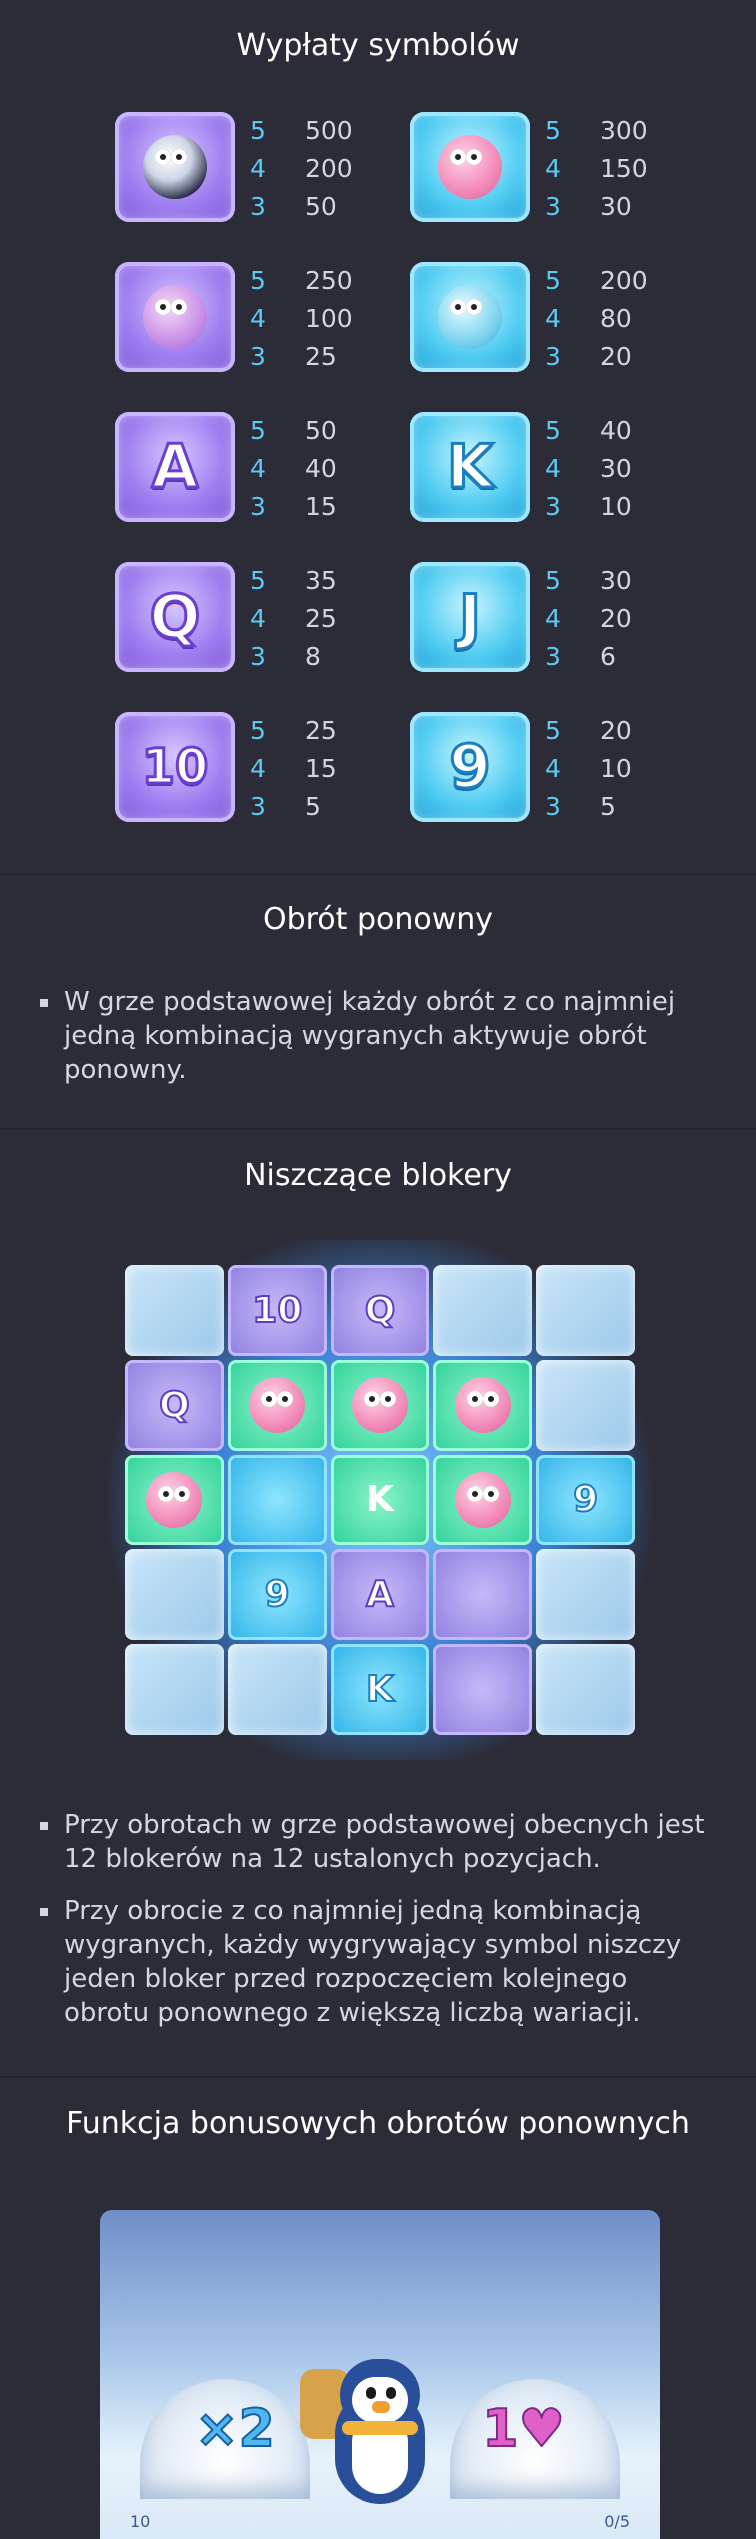 The image size is (756, 2539). Describe the element at coordinates (596, 131) in the screenshot. I see `payout-row: 5 300` at that location.